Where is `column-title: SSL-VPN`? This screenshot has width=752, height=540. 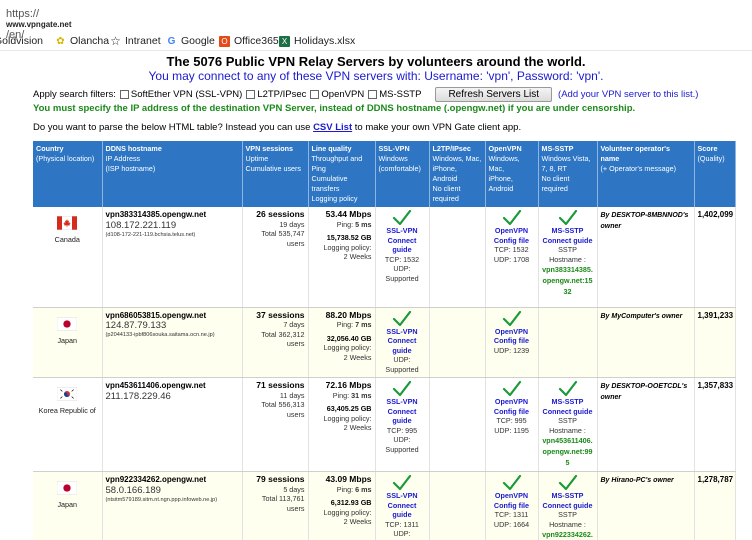
column-title: SSL-VPN is located at coordinates (394, 148).